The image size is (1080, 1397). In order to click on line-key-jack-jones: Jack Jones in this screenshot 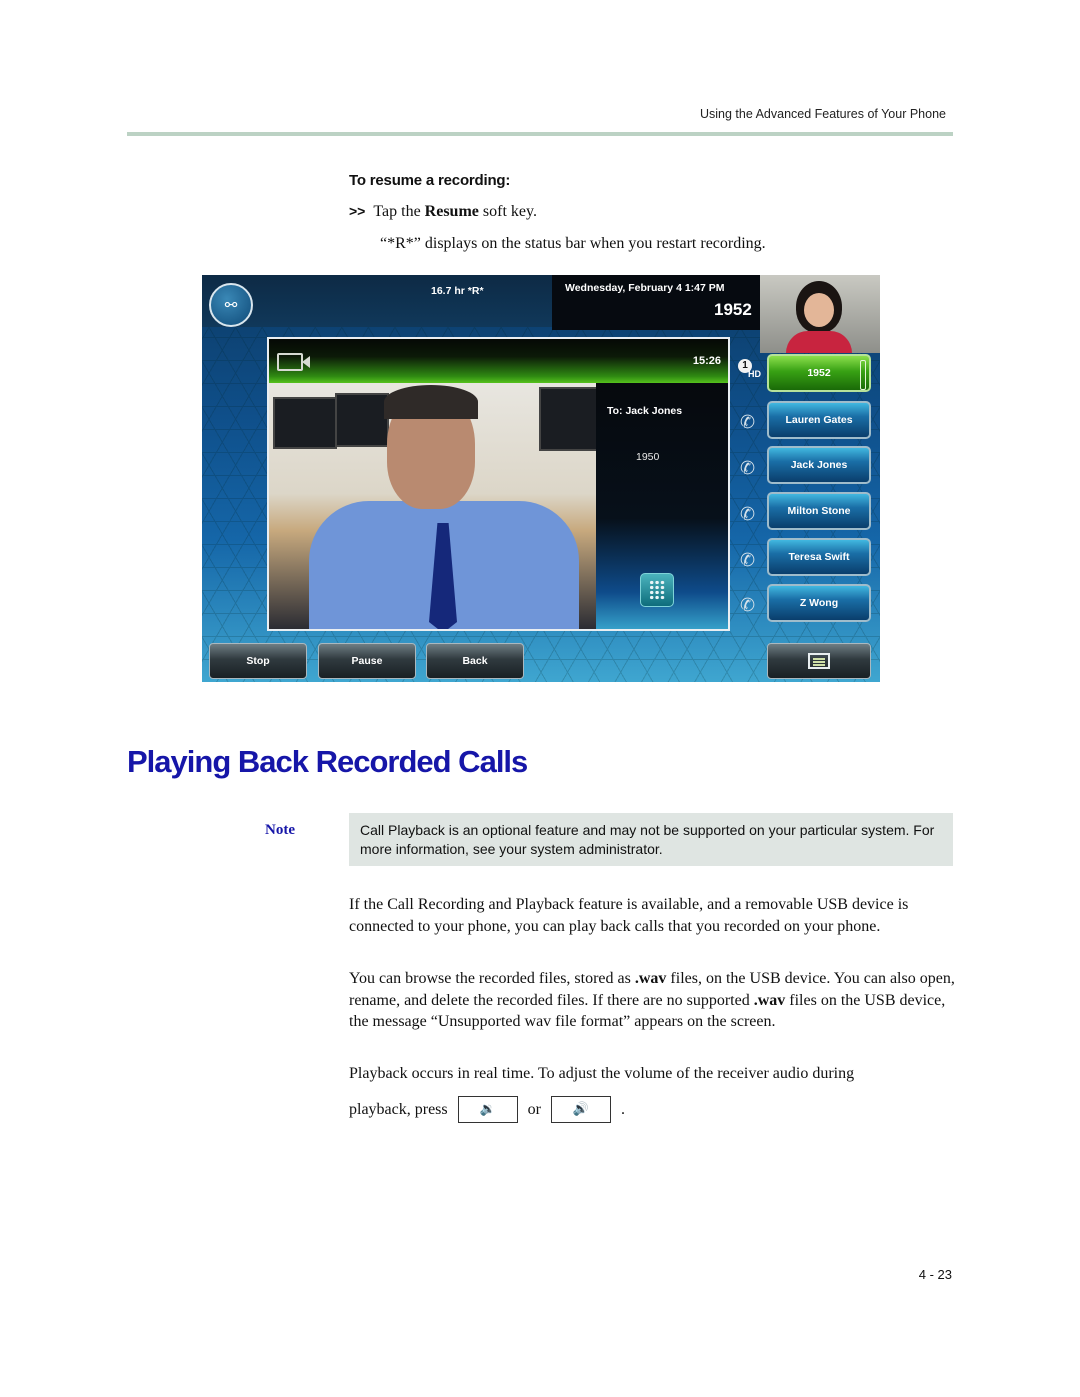, I will do `click(819, 465)`.